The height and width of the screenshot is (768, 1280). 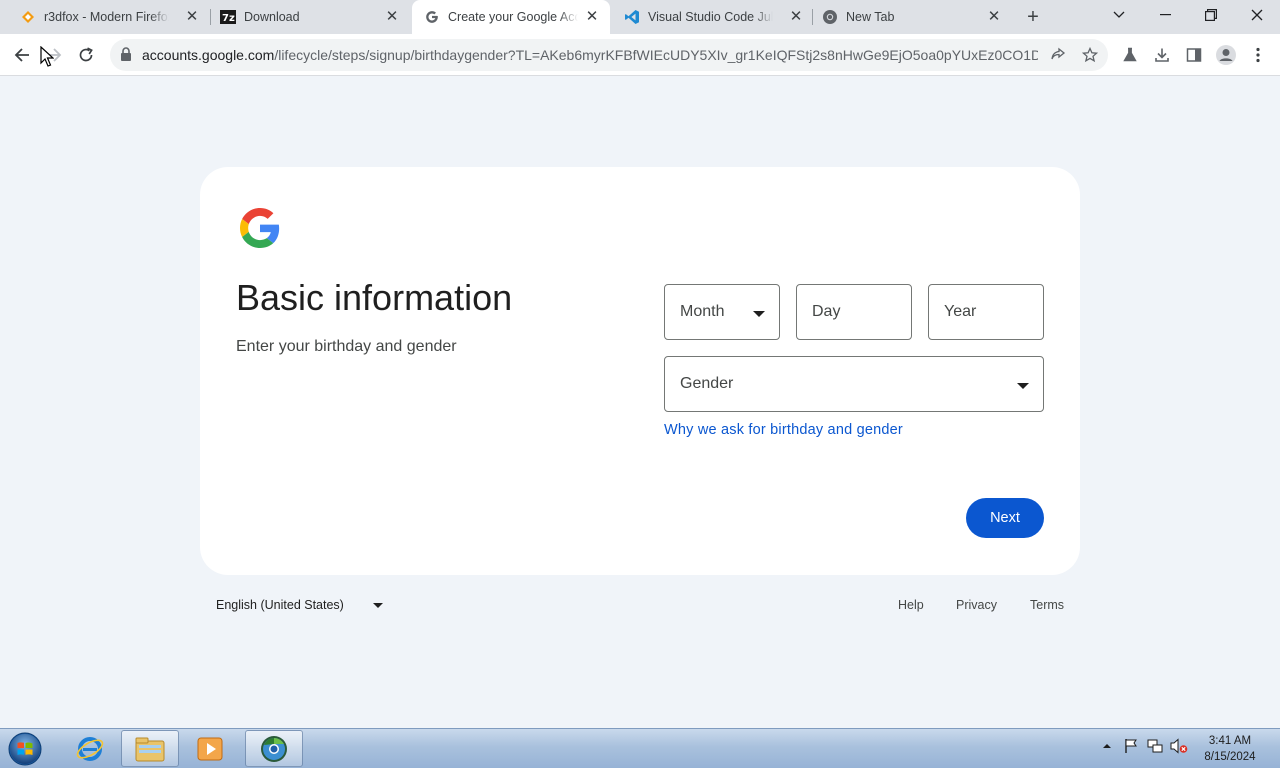 I want to click on page-subtitle: Enter your birthday and gender, so click(x=346, y=346).